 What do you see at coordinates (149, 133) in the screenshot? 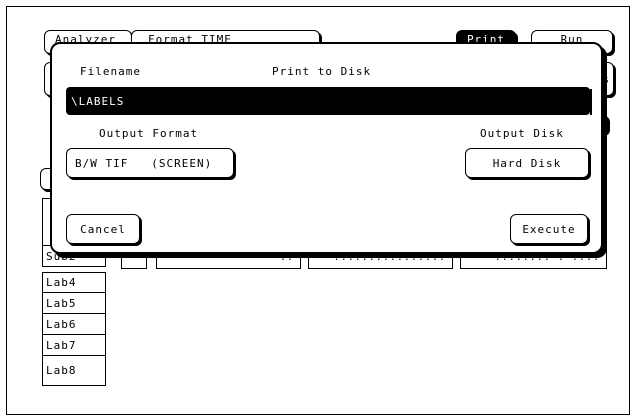
I see `output-format-label: Output Format` at bounding box center [149, 133].